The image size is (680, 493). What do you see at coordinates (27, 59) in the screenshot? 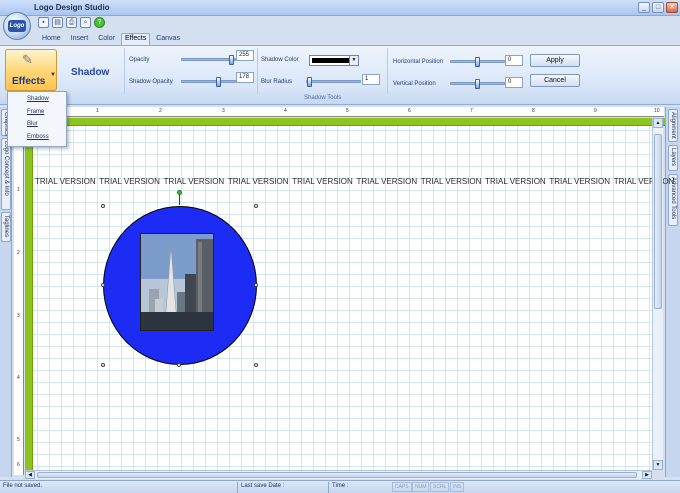
I see `magic-wand-icon: ✎` at bounding box center [27, 59].